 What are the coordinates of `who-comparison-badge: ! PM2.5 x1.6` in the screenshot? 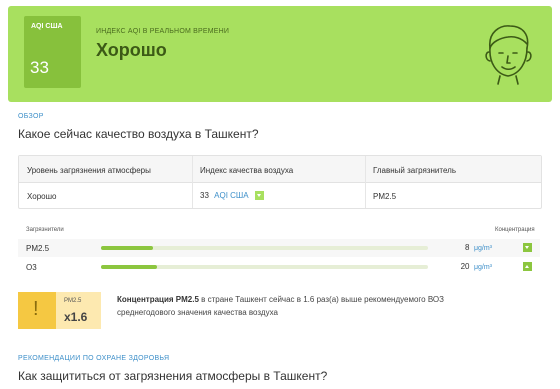 It's located at (59, 310).